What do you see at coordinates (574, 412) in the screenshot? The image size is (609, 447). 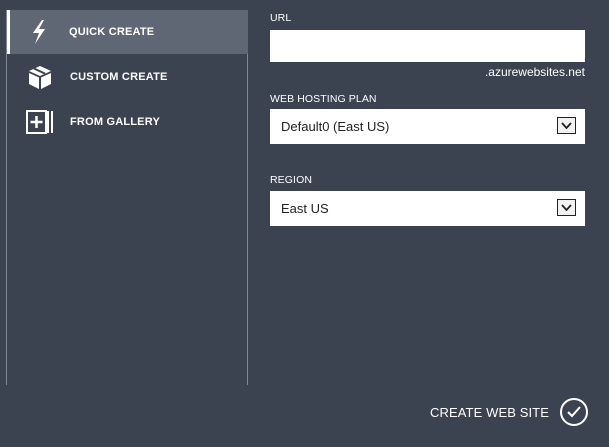 I see `checkmark-icon` at bounding box center [574, 412].